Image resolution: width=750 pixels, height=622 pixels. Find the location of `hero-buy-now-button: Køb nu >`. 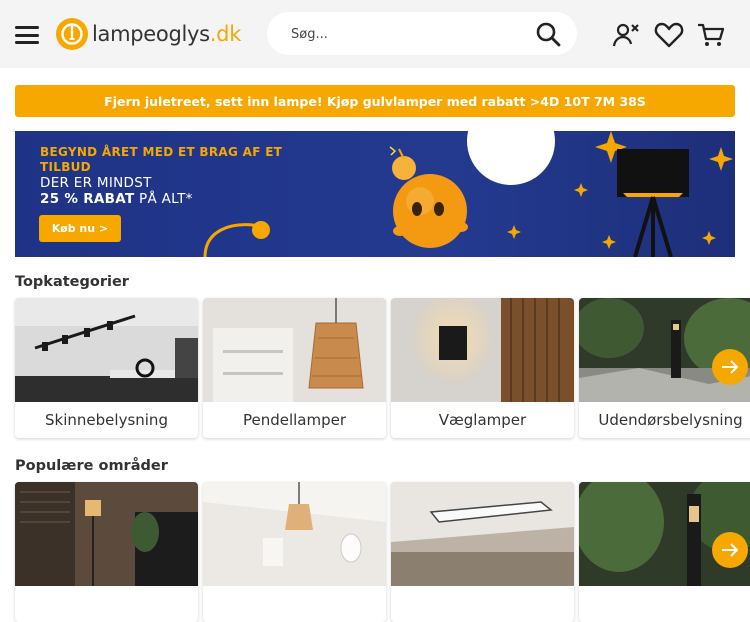

hero-buy-now-button: Køb nu > is located at coordinates (80, 228).